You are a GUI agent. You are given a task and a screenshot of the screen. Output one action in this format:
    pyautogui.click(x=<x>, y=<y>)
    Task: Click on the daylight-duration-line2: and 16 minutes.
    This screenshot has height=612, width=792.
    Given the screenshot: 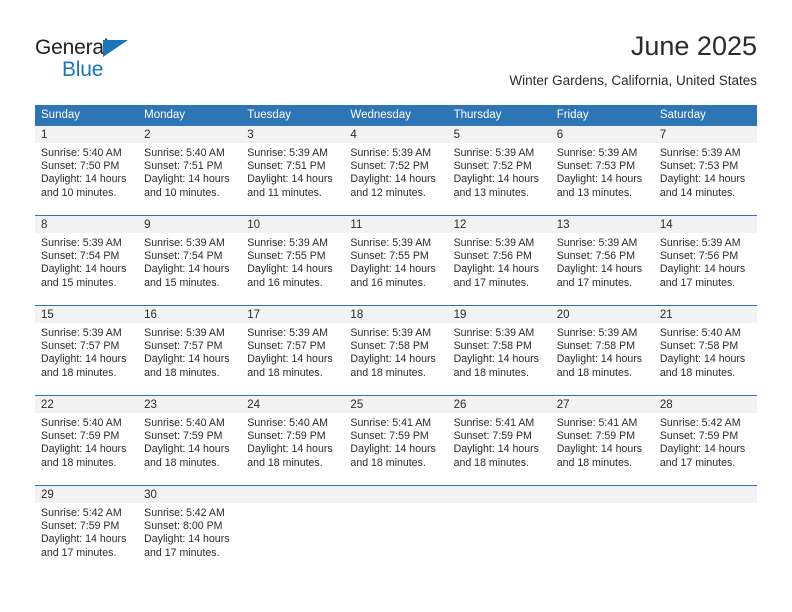 What is the action you would take?
    pyautogui.click(x=388, y=282)
    